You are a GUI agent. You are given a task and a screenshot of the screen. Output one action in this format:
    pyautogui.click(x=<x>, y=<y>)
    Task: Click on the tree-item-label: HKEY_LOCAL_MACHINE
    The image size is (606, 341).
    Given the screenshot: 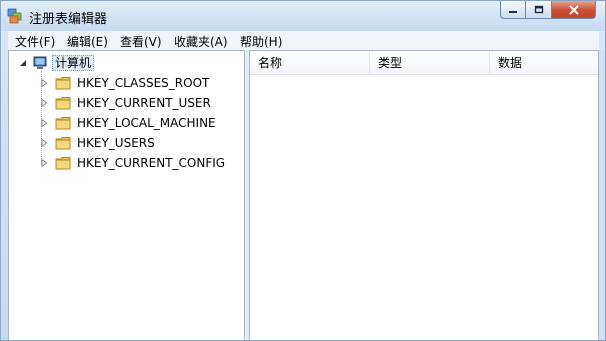 What is the action you would take?
    pyautogui.click(x=146, y=123)
    